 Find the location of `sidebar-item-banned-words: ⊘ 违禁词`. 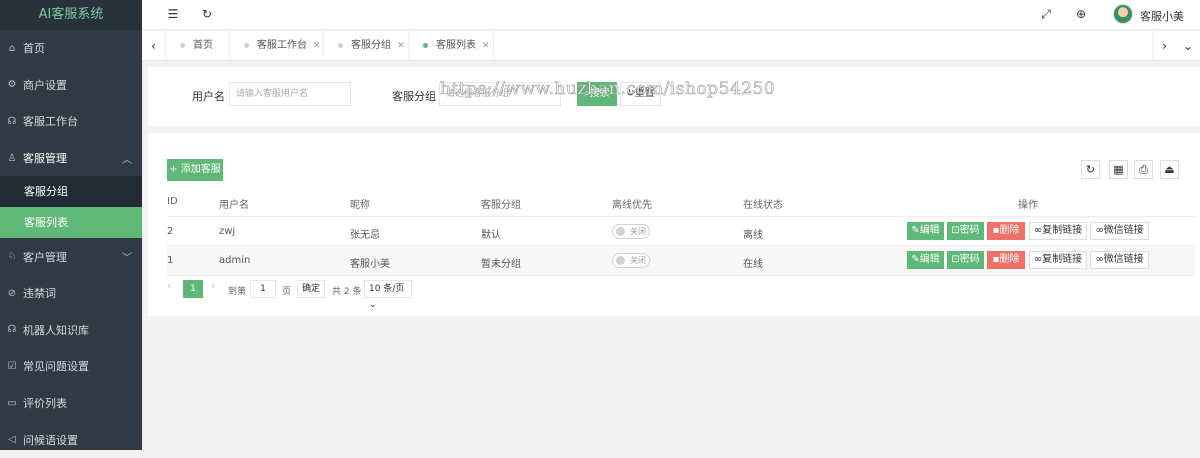

sidebar-item-banned-words: ⊘ 违禁词 is located at coordinates (71, 293).